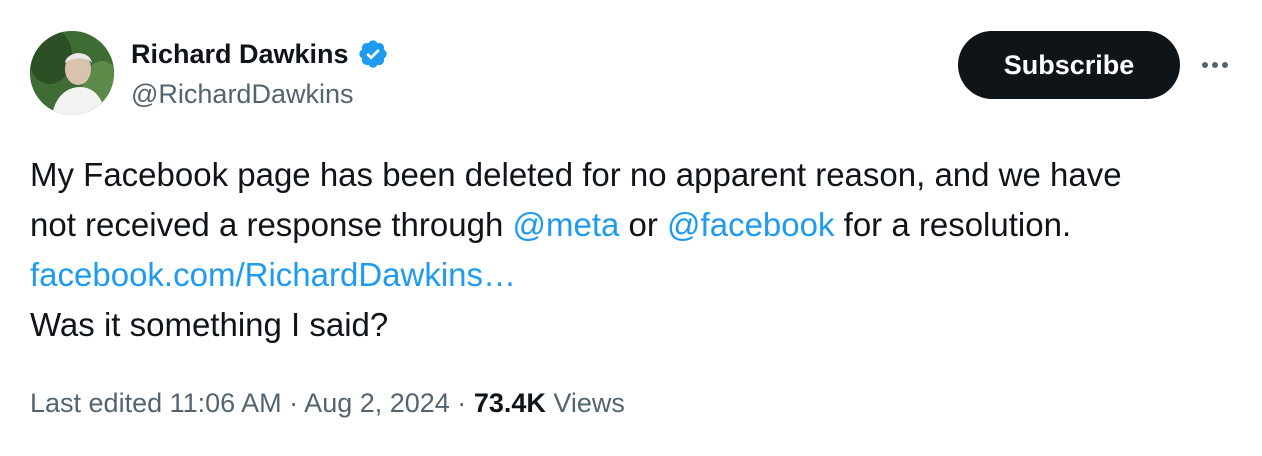  I want to click on mention-meta-link: @meta, so click(565, 224).